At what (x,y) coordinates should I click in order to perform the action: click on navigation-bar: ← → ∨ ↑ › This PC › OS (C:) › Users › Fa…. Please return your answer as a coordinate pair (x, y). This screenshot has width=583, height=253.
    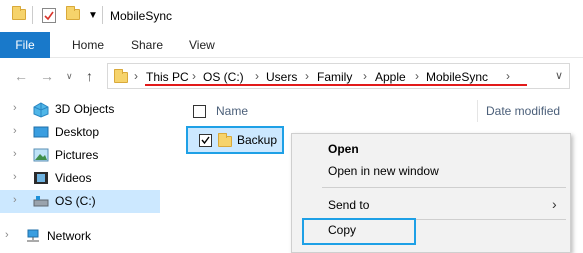
    Looking at the image, I should click on (291, 76).